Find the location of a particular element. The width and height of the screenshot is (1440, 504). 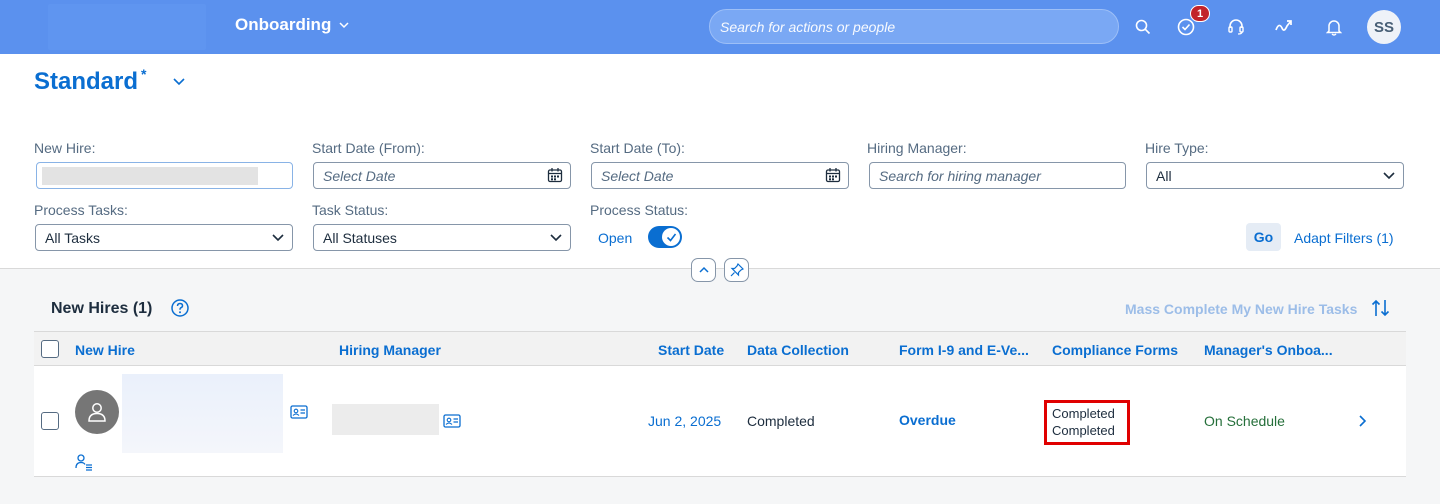

app-title-menu: Onboarding is located at coordinates (292, 25).